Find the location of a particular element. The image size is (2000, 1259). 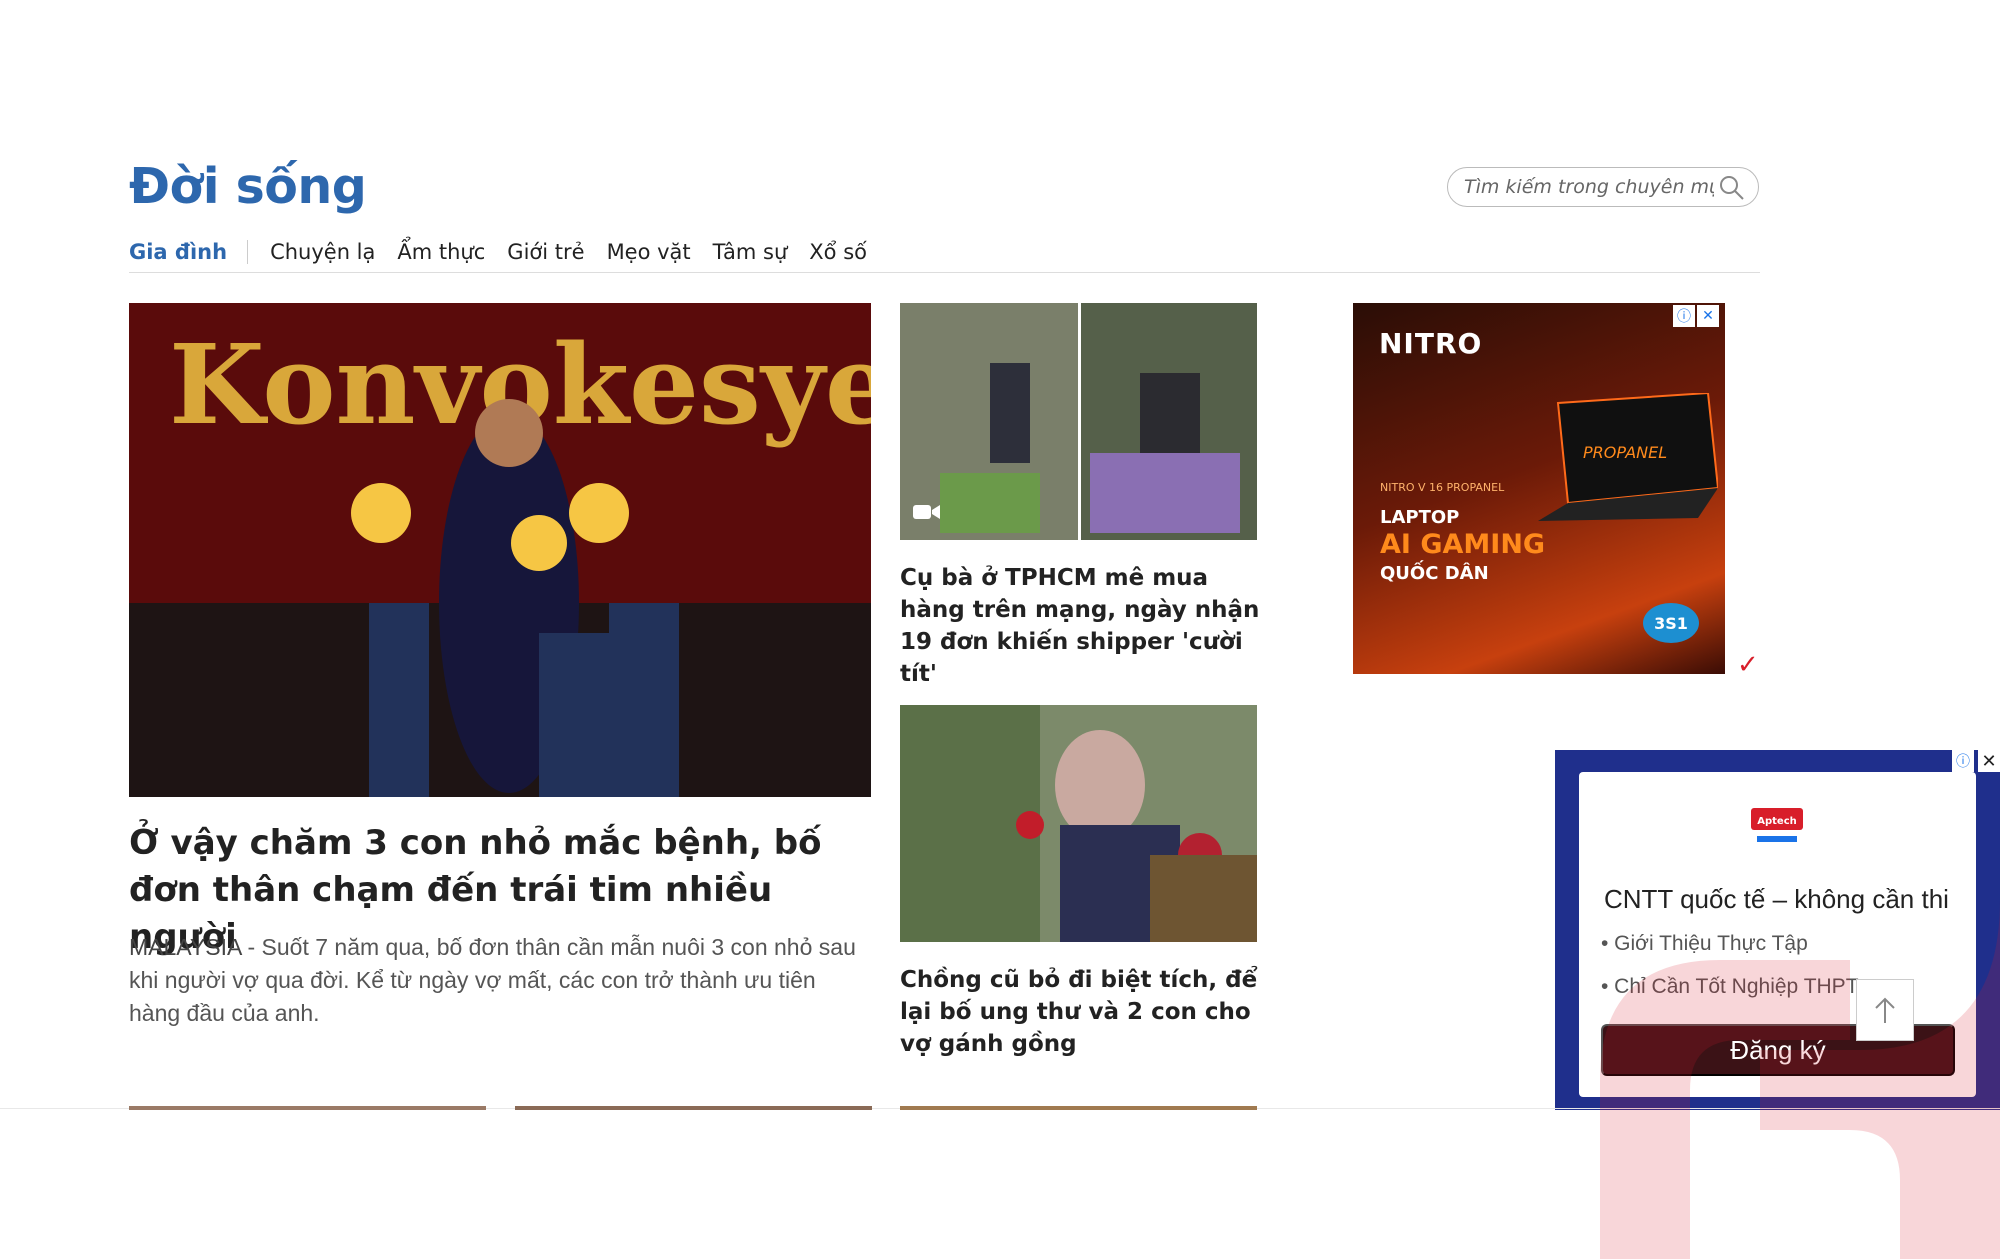

ad-line-3: QUỐC DÂN is located at coordinates (1434, 573).